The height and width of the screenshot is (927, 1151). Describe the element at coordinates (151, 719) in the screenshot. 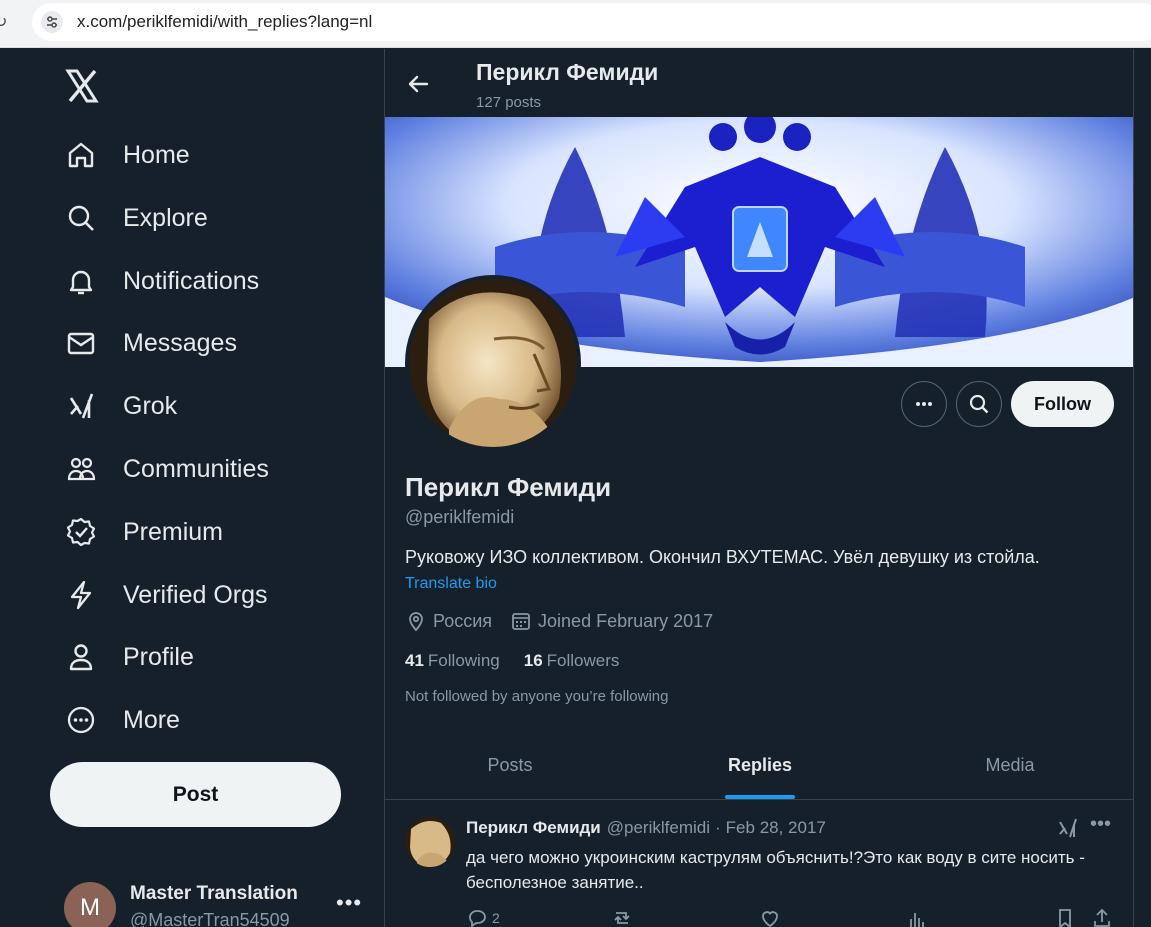

I see `sidebar-item-label: More` at that location.